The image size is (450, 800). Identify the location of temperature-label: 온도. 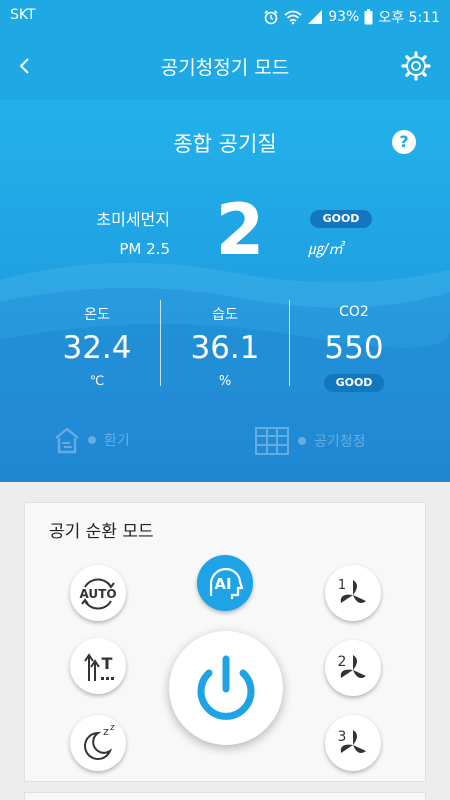
(97, 315).